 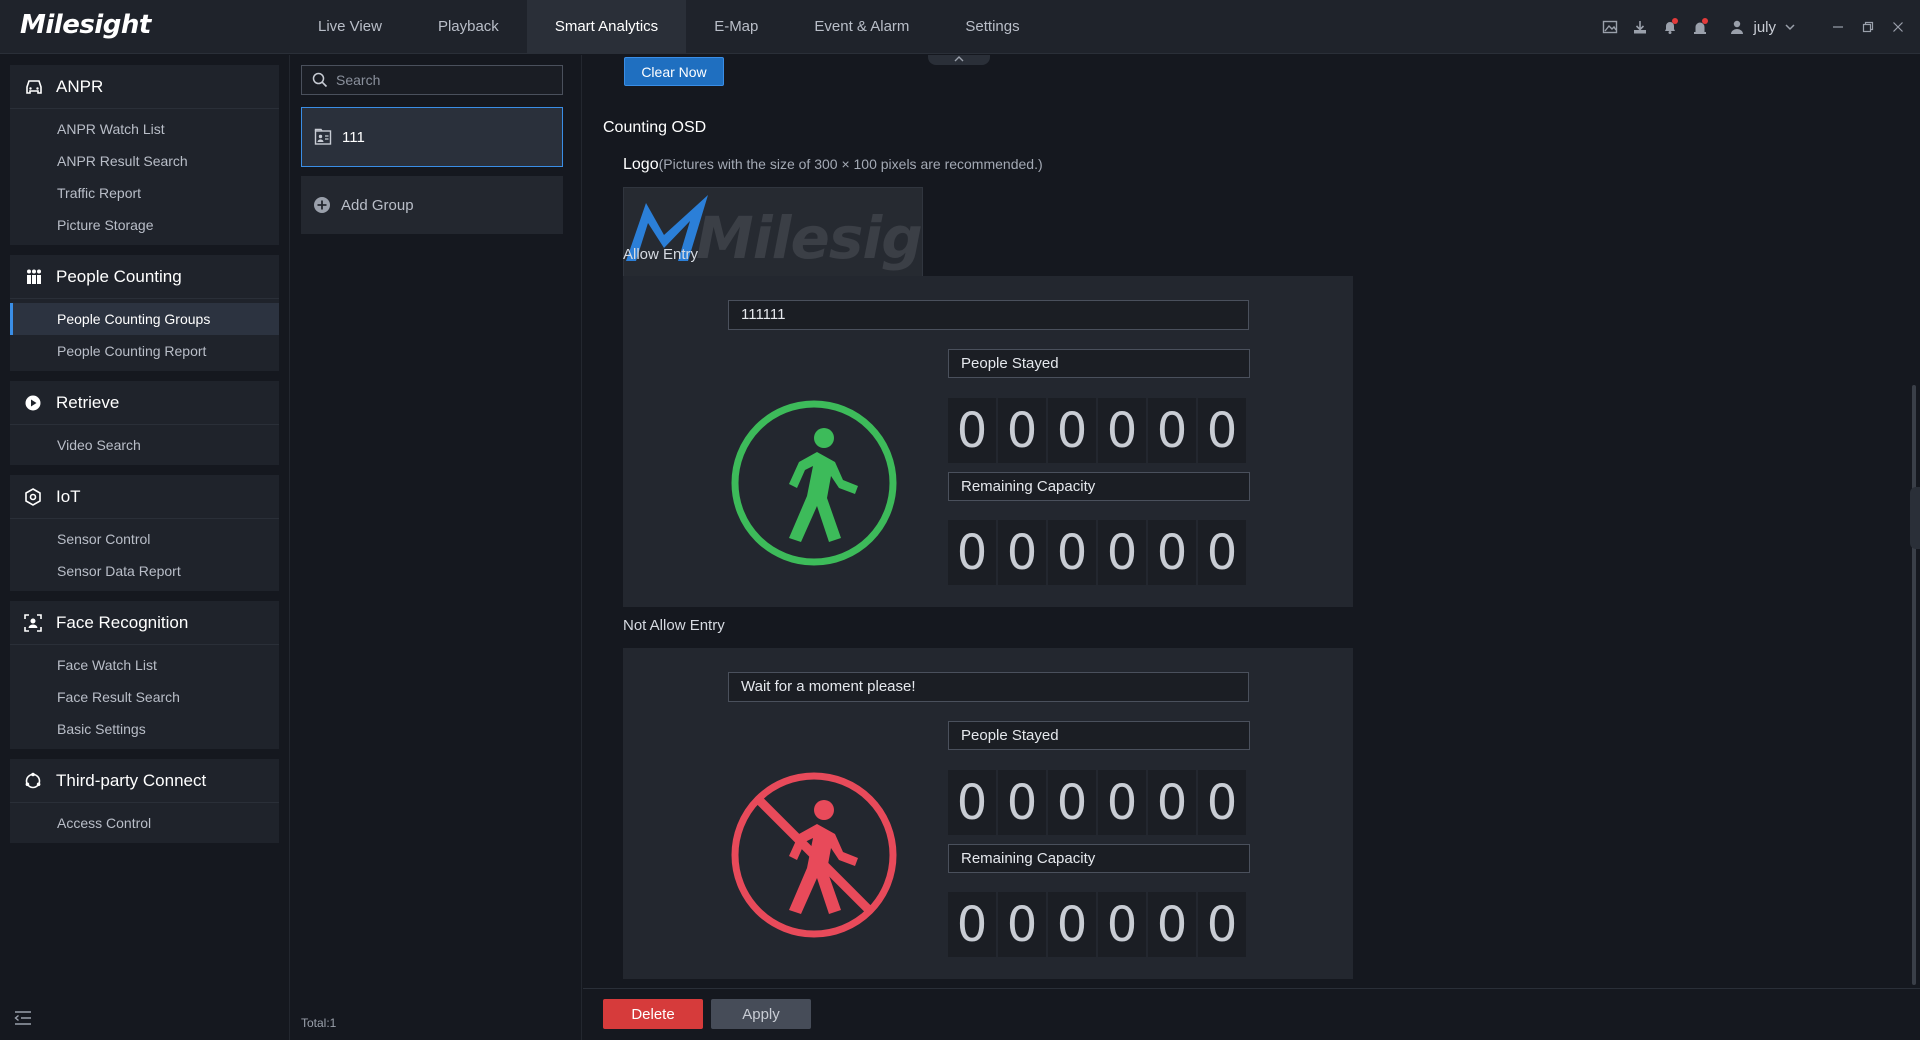 I want to click on window-controls, so click(x=1868, y=27).